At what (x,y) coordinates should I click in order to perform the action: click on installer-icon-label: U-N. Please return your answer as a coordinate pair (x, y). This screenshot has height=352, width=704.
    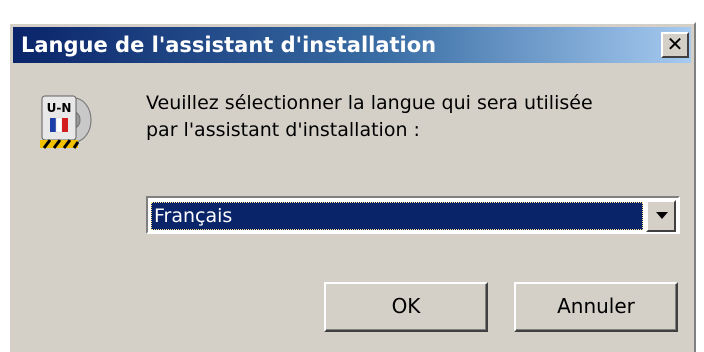
    Looking at the image, I should click on (59, 108).